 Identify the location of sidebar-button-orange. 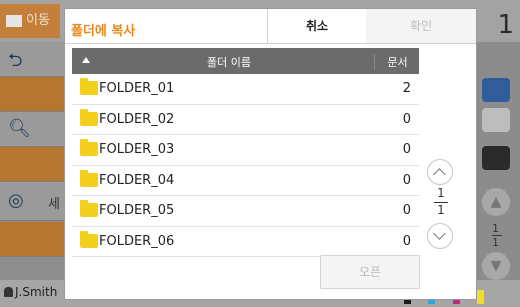
(33, 94).